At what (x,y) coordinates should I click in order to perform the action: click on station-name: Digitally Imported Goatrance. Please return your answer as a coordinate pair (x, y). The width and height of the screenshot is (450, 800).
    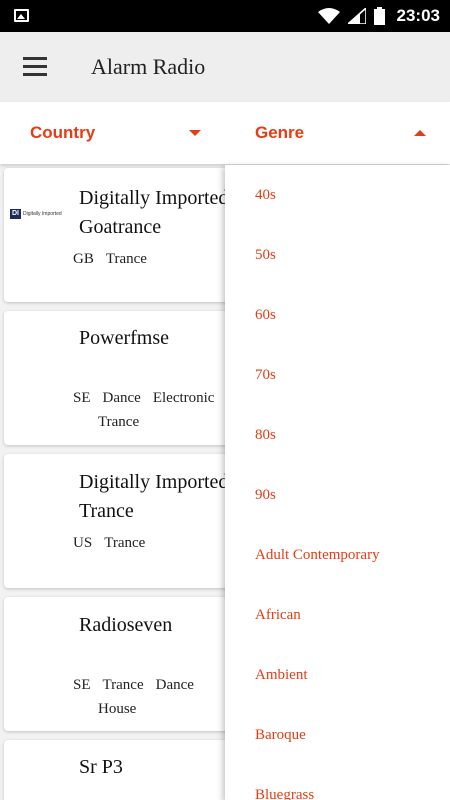
    Looking at the image, I should click on (154, 212).